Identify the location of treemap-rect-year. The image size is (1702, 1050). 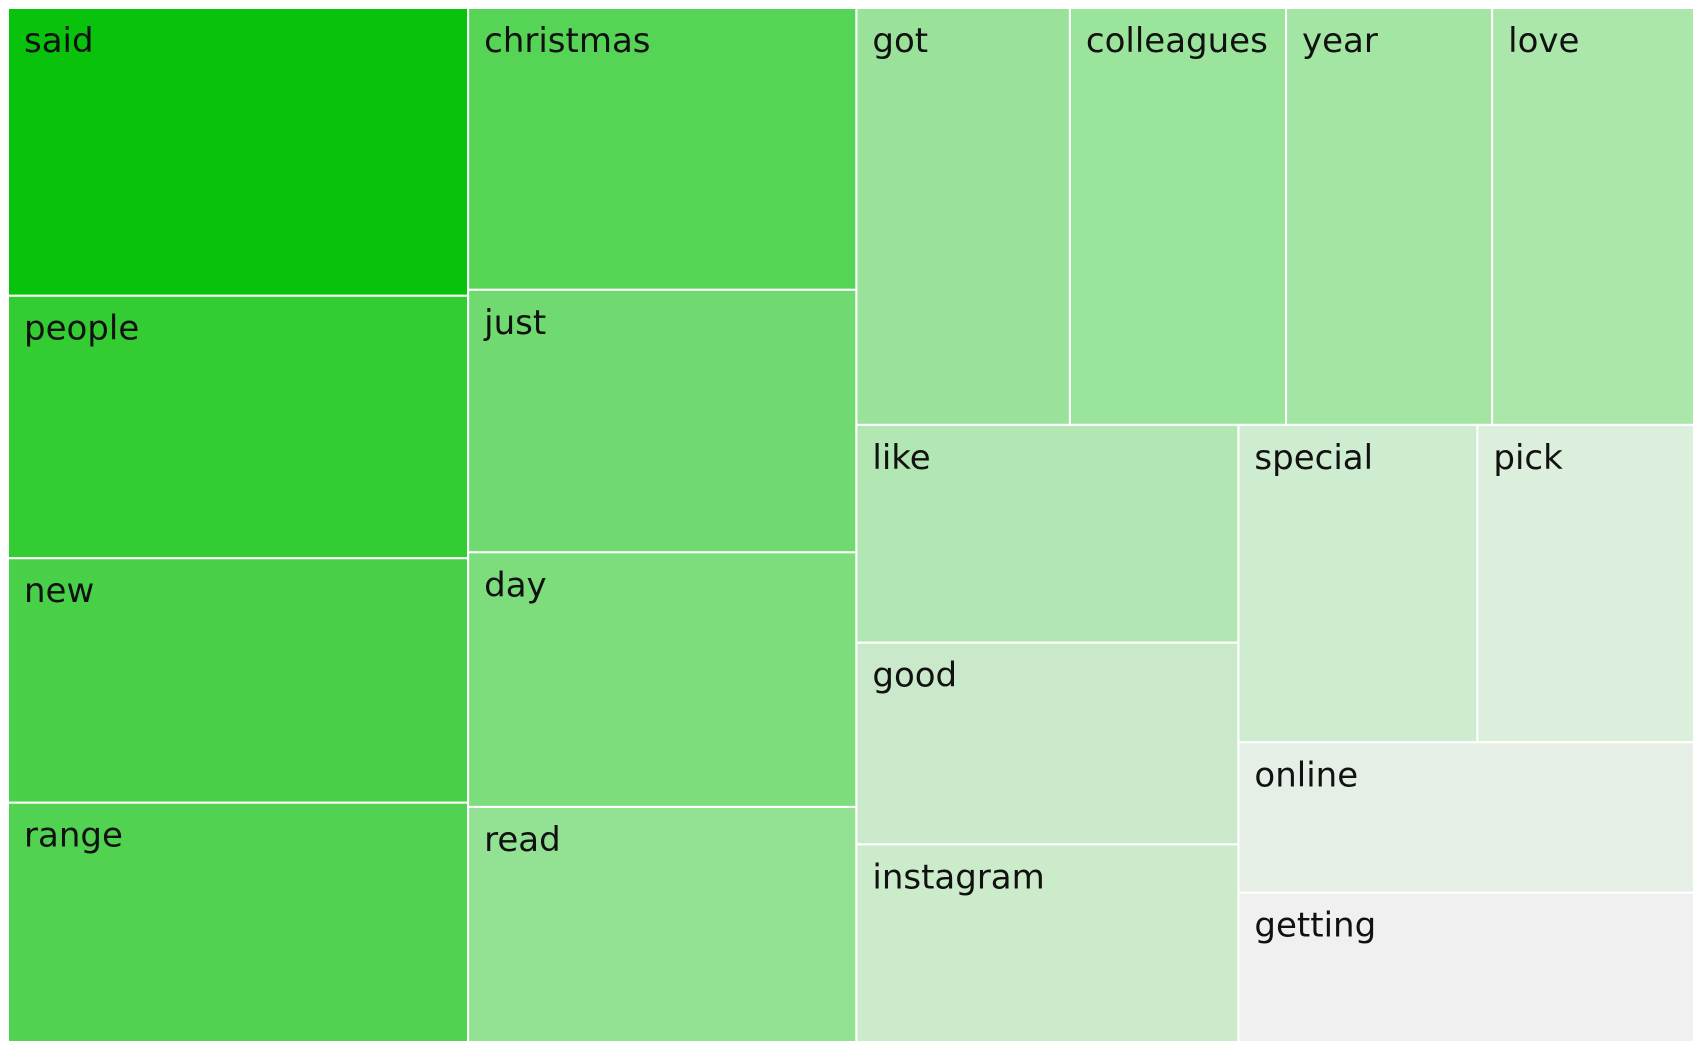
(1389, 216).